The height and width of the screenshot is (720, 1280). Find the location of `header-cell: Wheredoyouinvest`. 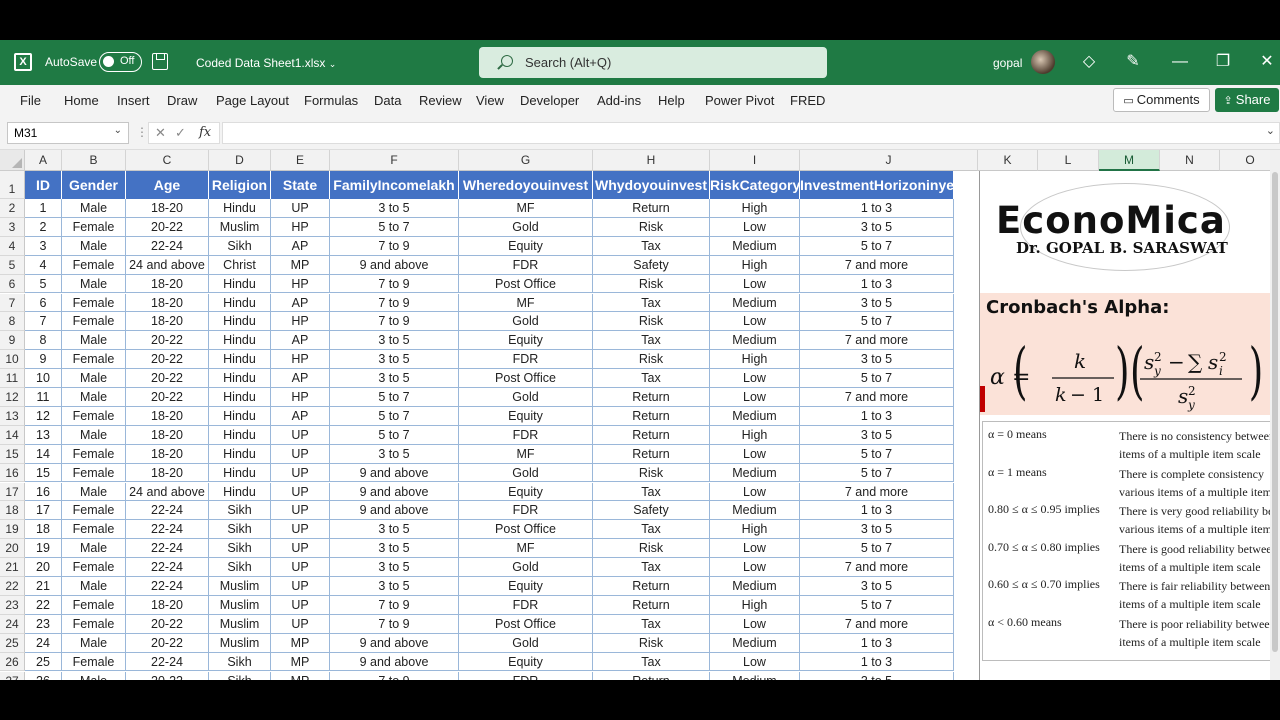

header-cell: Wheredoyouinvest is located at coordinates (526, 185).